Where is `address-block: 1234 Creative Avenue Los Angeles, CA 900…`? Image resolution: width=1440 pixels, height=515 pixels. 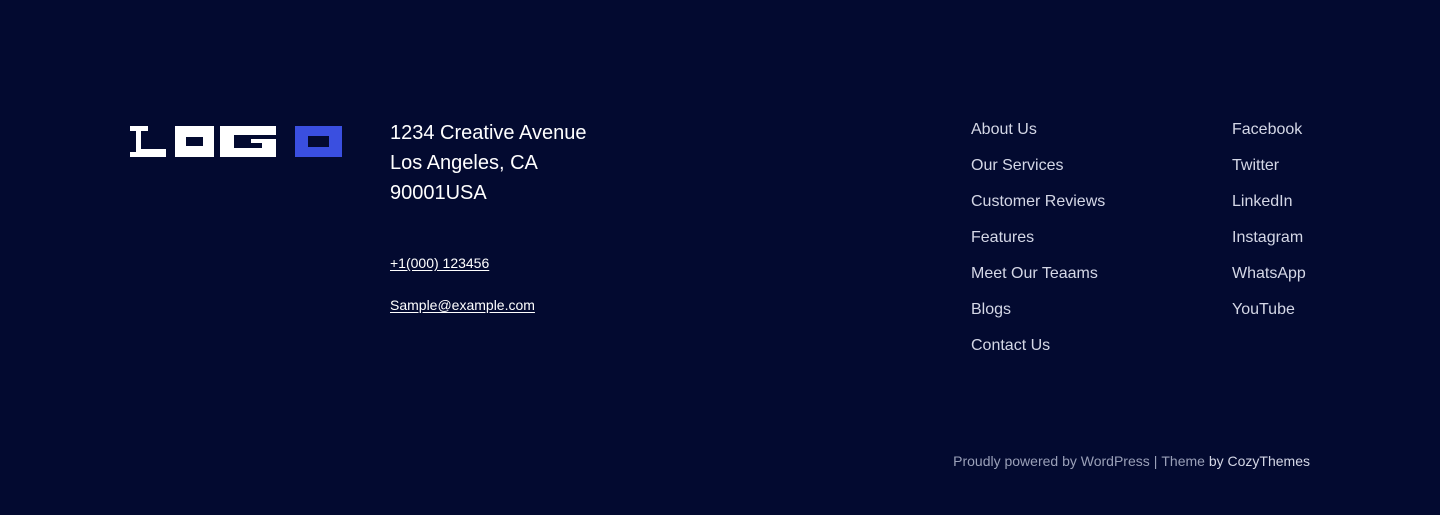
address-block: 1234 Creative Avenue Los Angeles, CA 900… is located at coordinates (488, 163).